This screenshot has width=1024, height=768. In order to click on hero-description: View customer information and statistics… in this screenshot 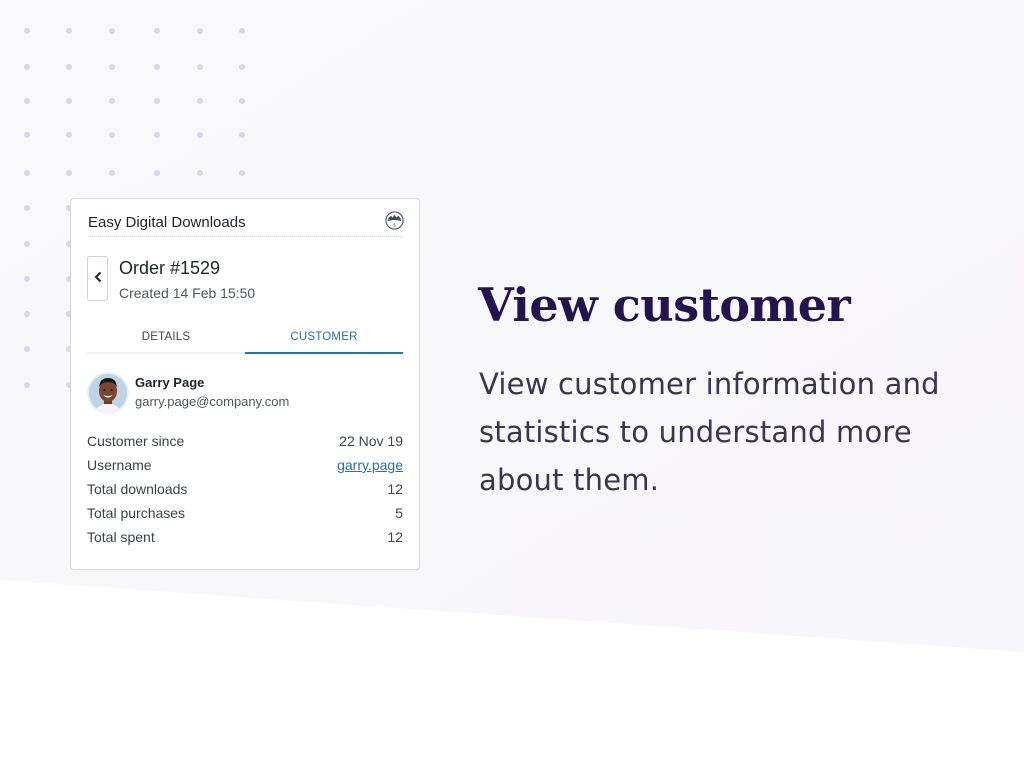, I will do `click(709, 432)`.